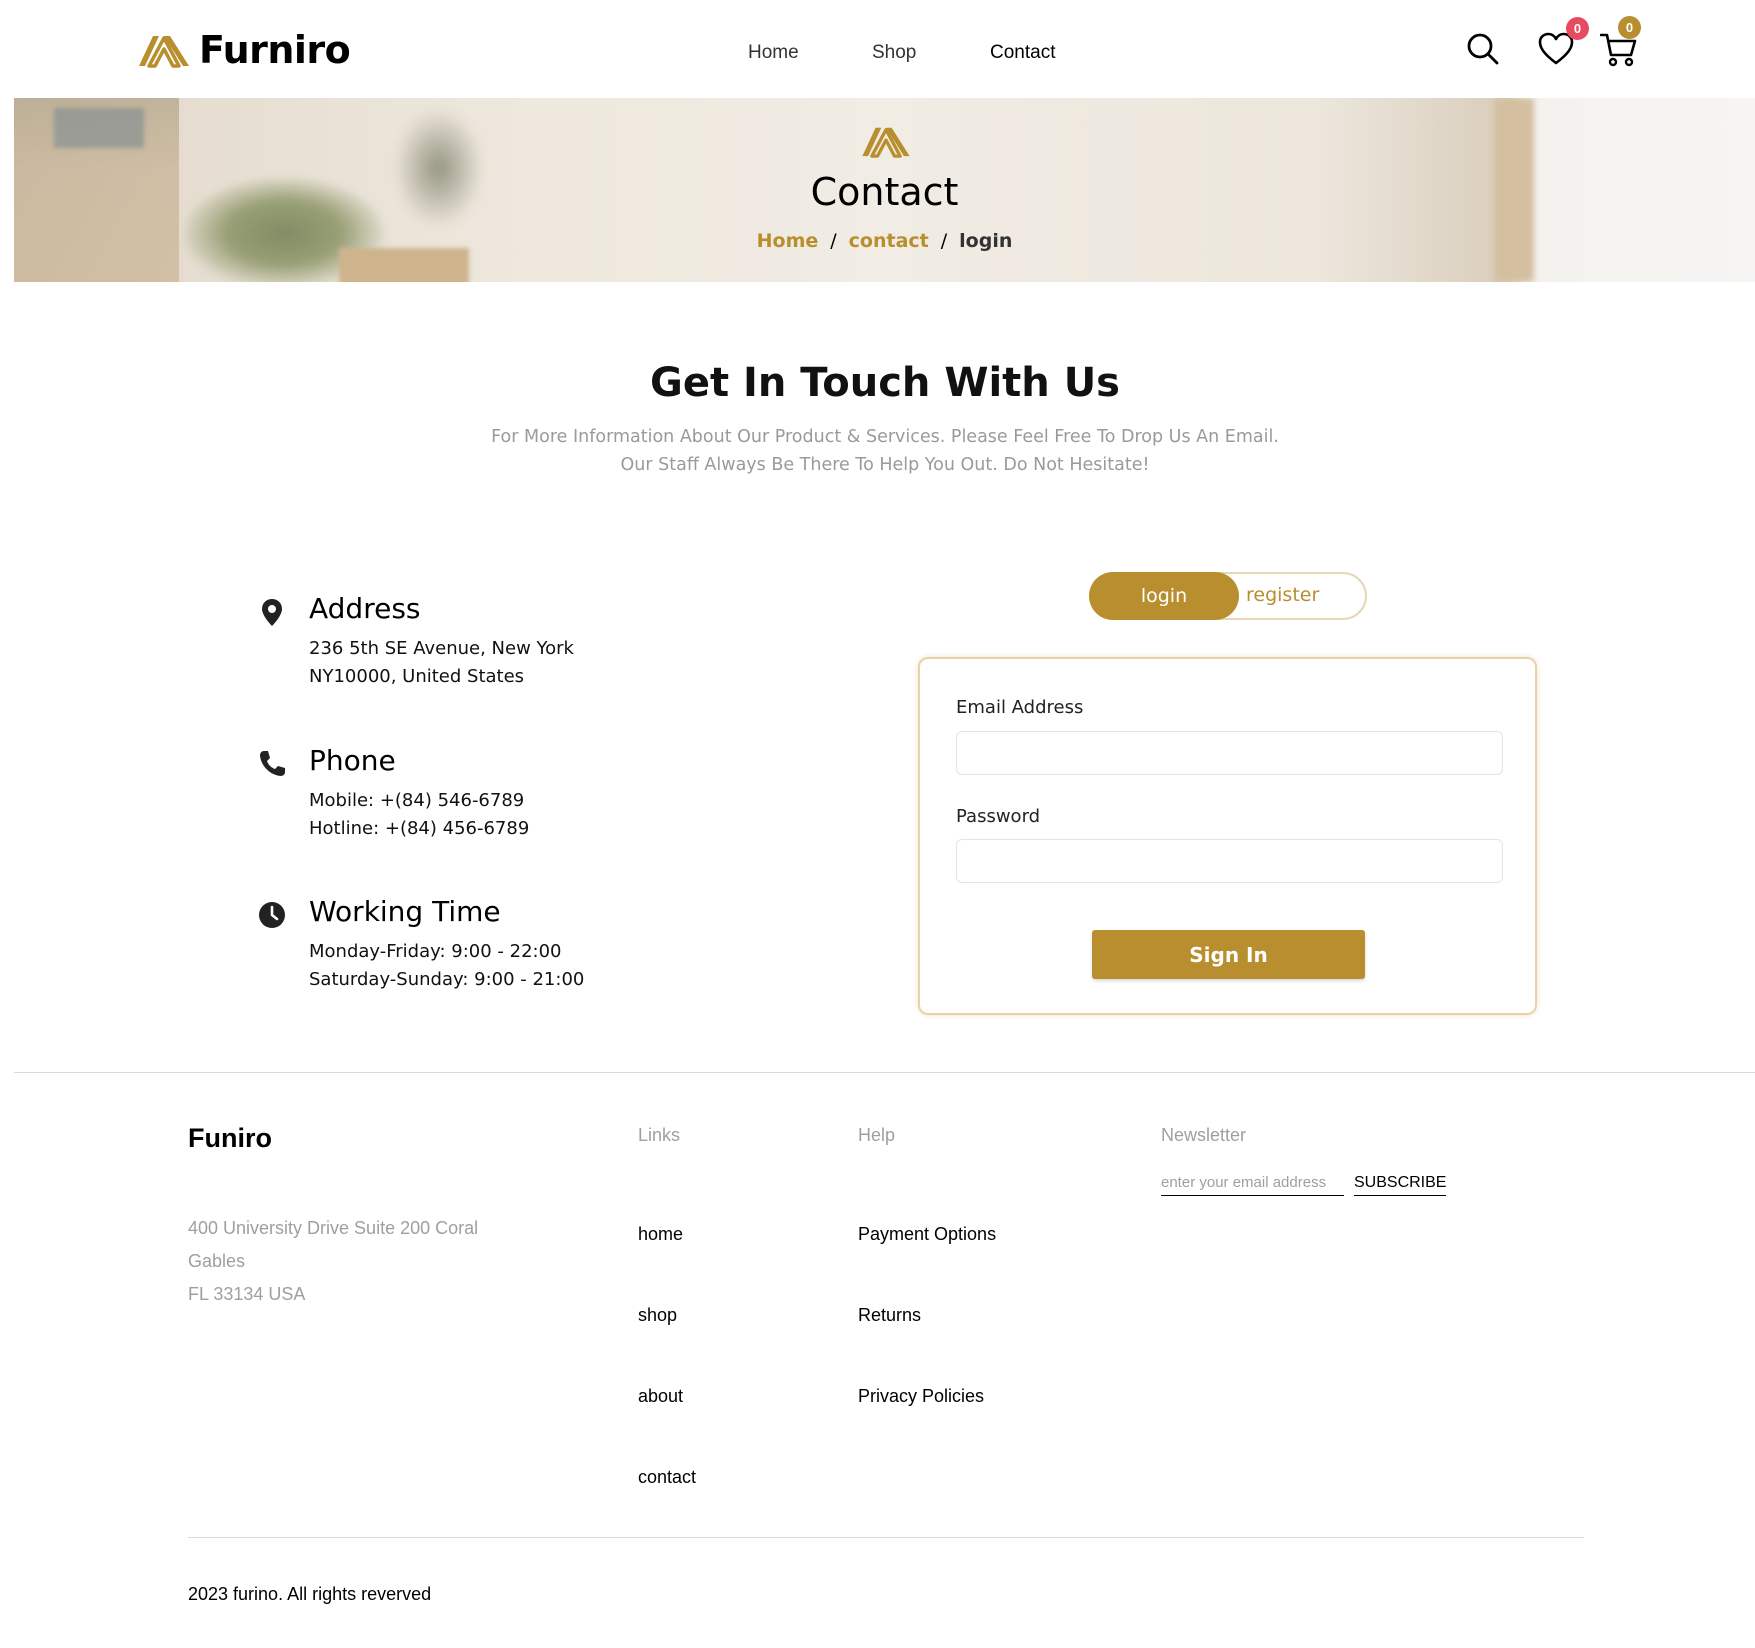 The width and height of the screenshot is (1755, 1648). I want to click on site-header: Furniro Home Shop Contact 0 0, so click(877, 49).